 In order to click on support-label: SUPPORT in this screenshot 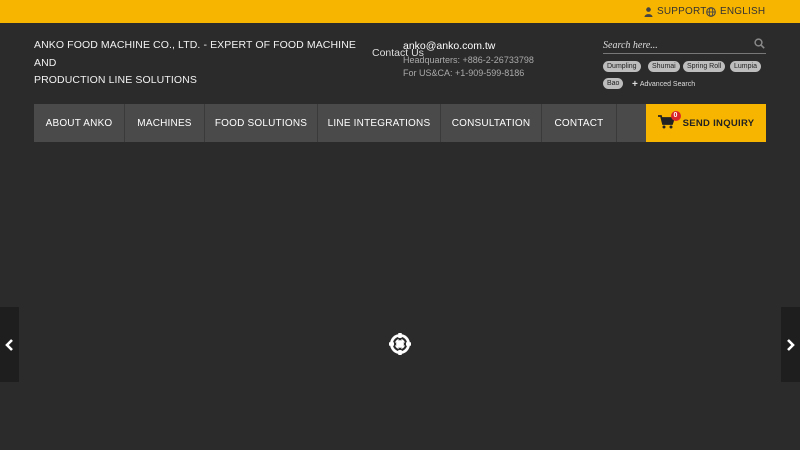, I will do `click(682, 11)`.